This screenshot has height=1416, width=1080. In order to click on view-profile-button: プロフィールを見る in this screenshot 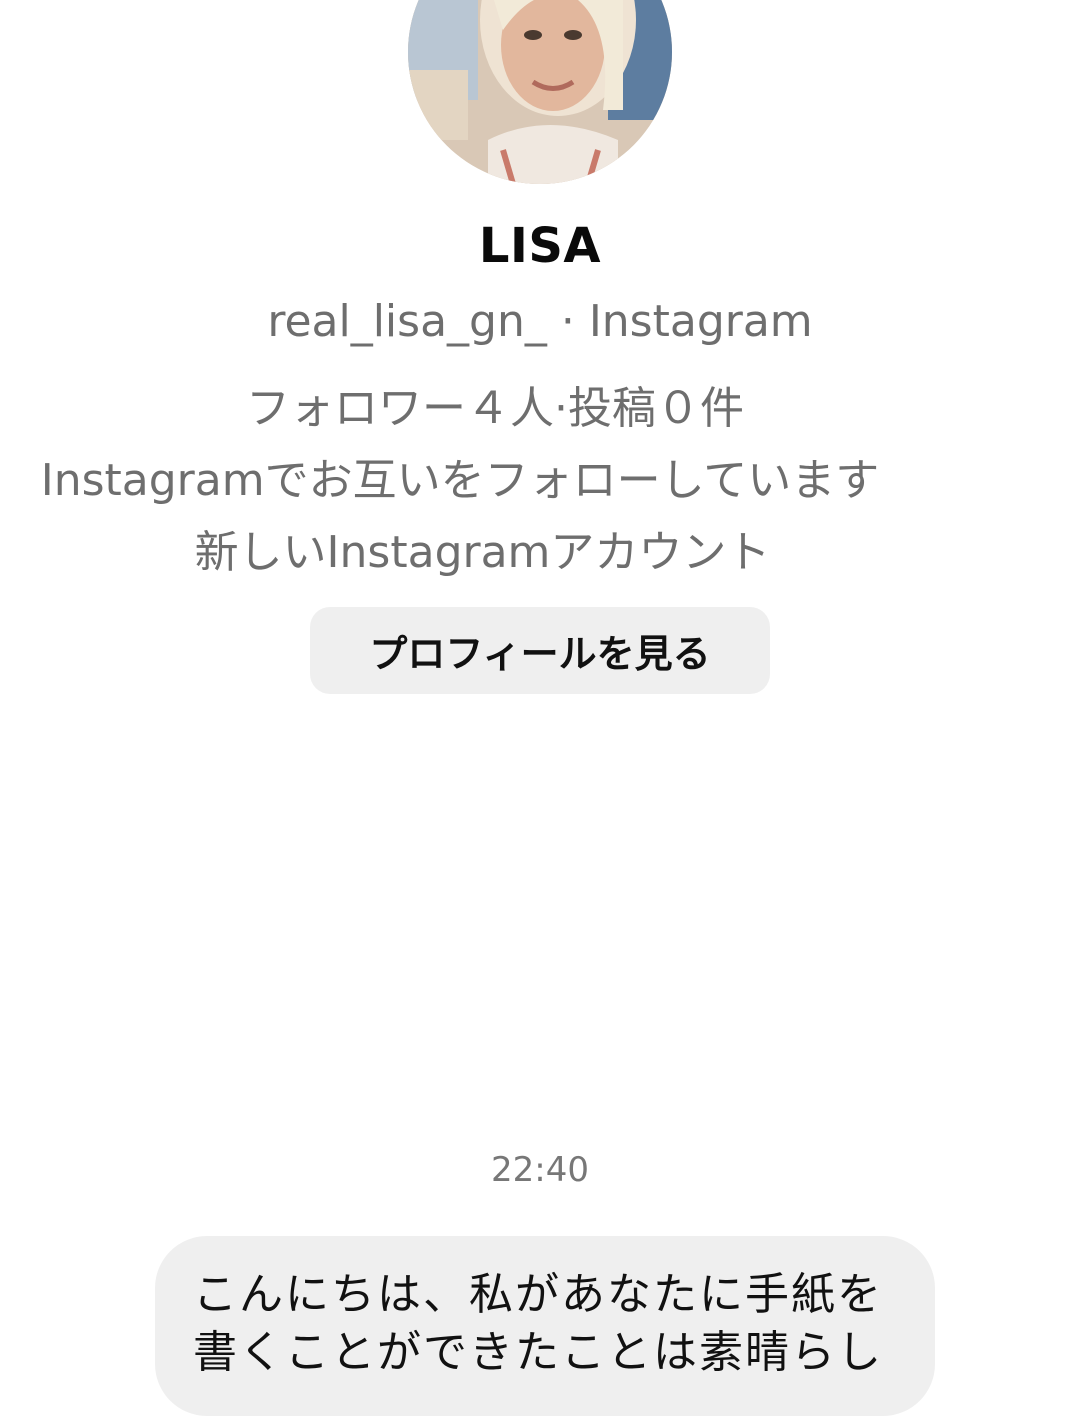, I will do `click(540, 650)`.